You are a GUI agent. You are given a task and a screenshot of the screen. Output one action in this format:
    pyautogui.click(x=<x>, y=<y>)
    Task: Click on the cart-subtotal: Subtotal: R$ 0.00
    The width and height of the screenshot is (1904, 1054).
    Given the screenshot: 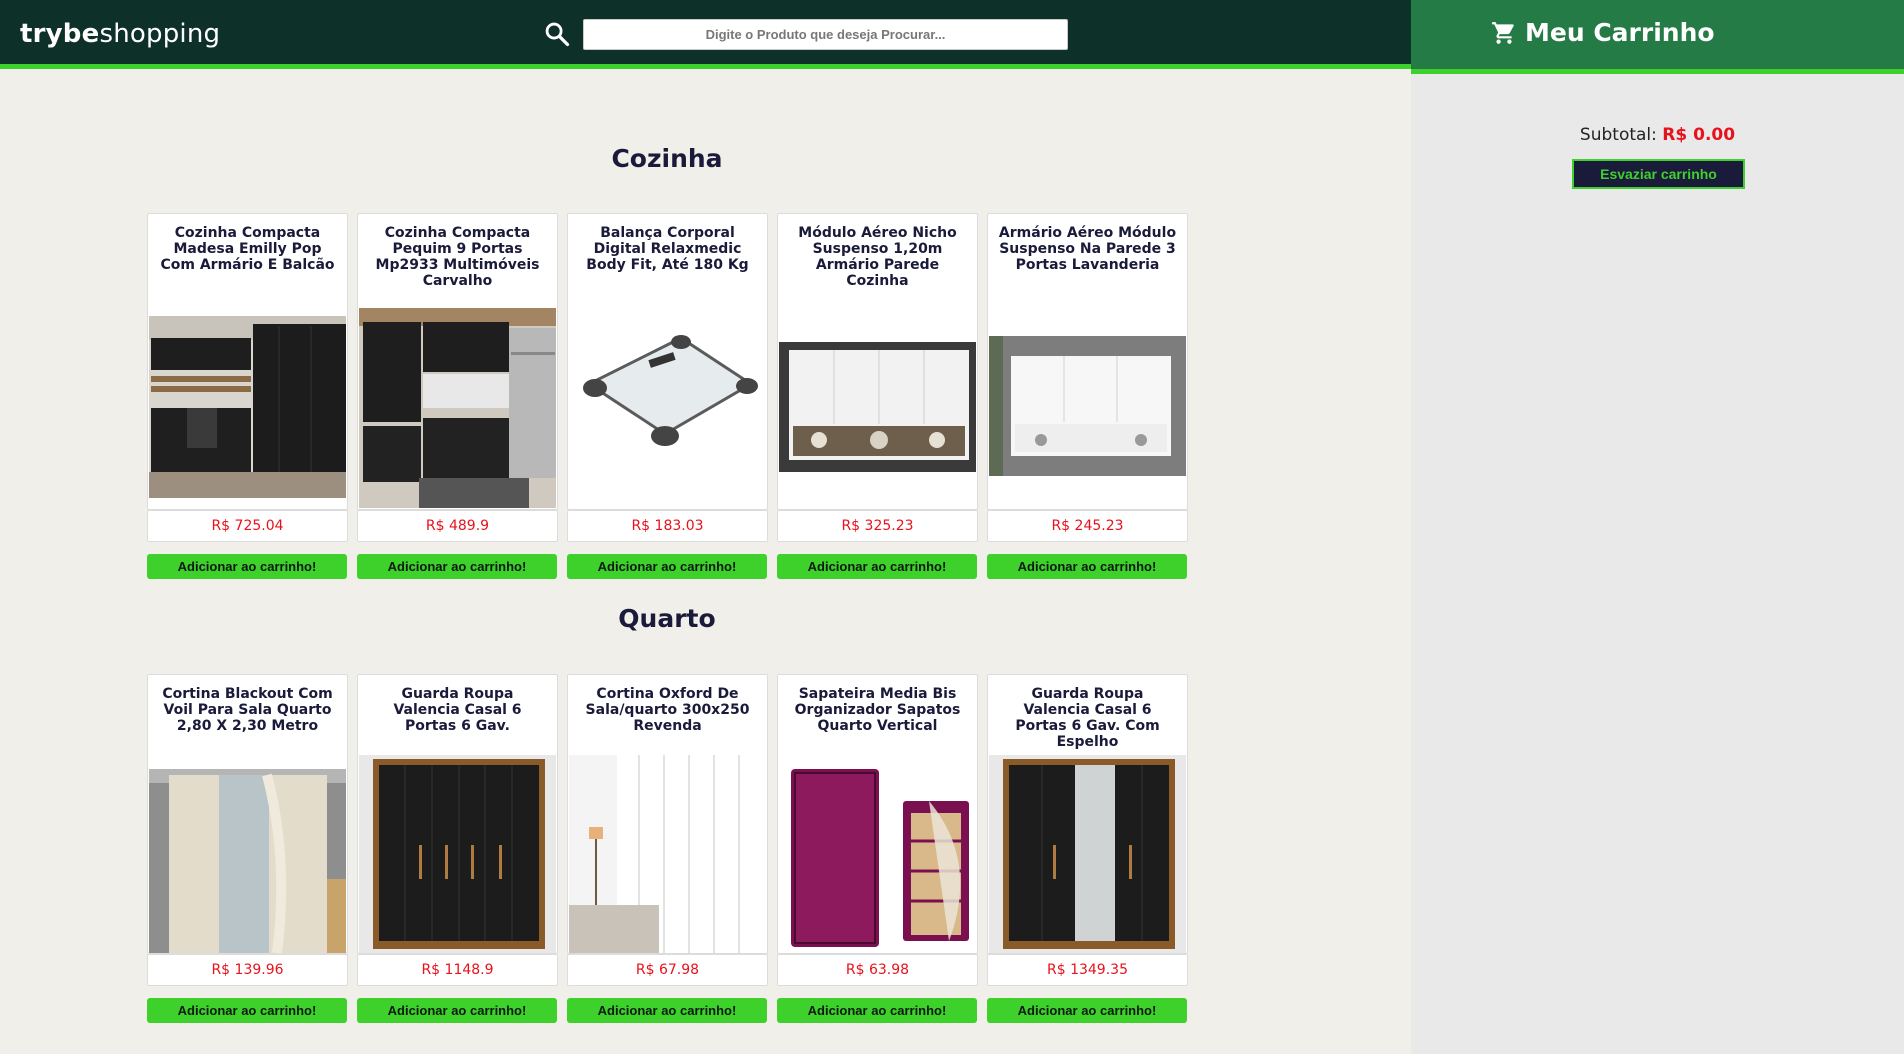 What is the action you would take?
    pyautogui.click(x=1657, y=135)
    